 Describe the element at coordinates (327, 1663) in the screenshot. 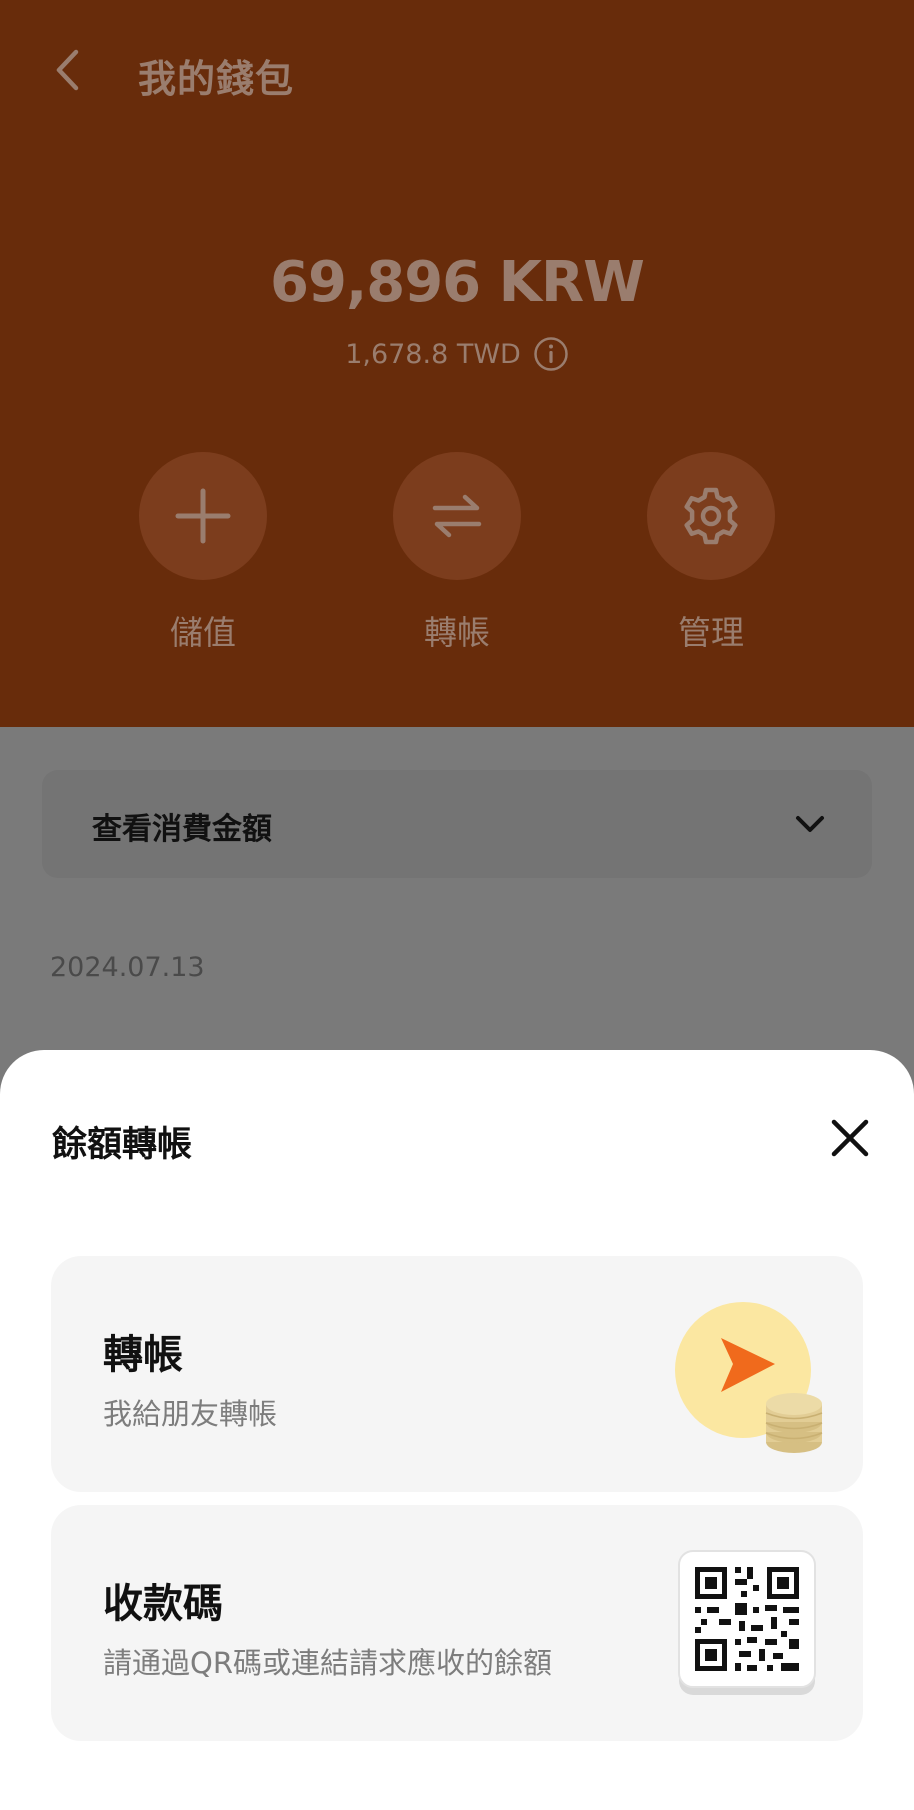

I see `qr-option-description: 請通過QR碼或連結請求應收的餘額` at that location.